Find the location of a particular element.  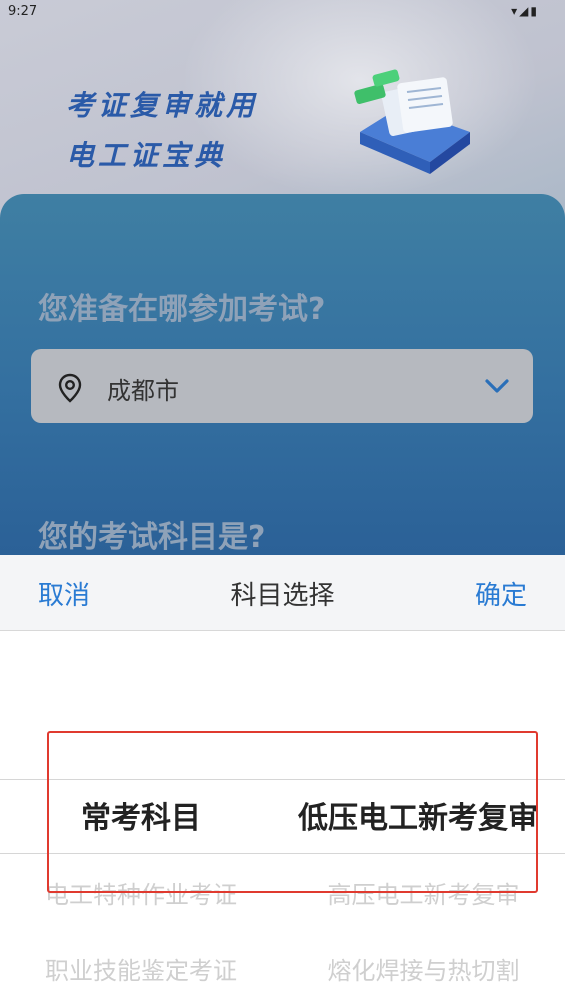

location-pin-icon is located at coordinates (70, 388).